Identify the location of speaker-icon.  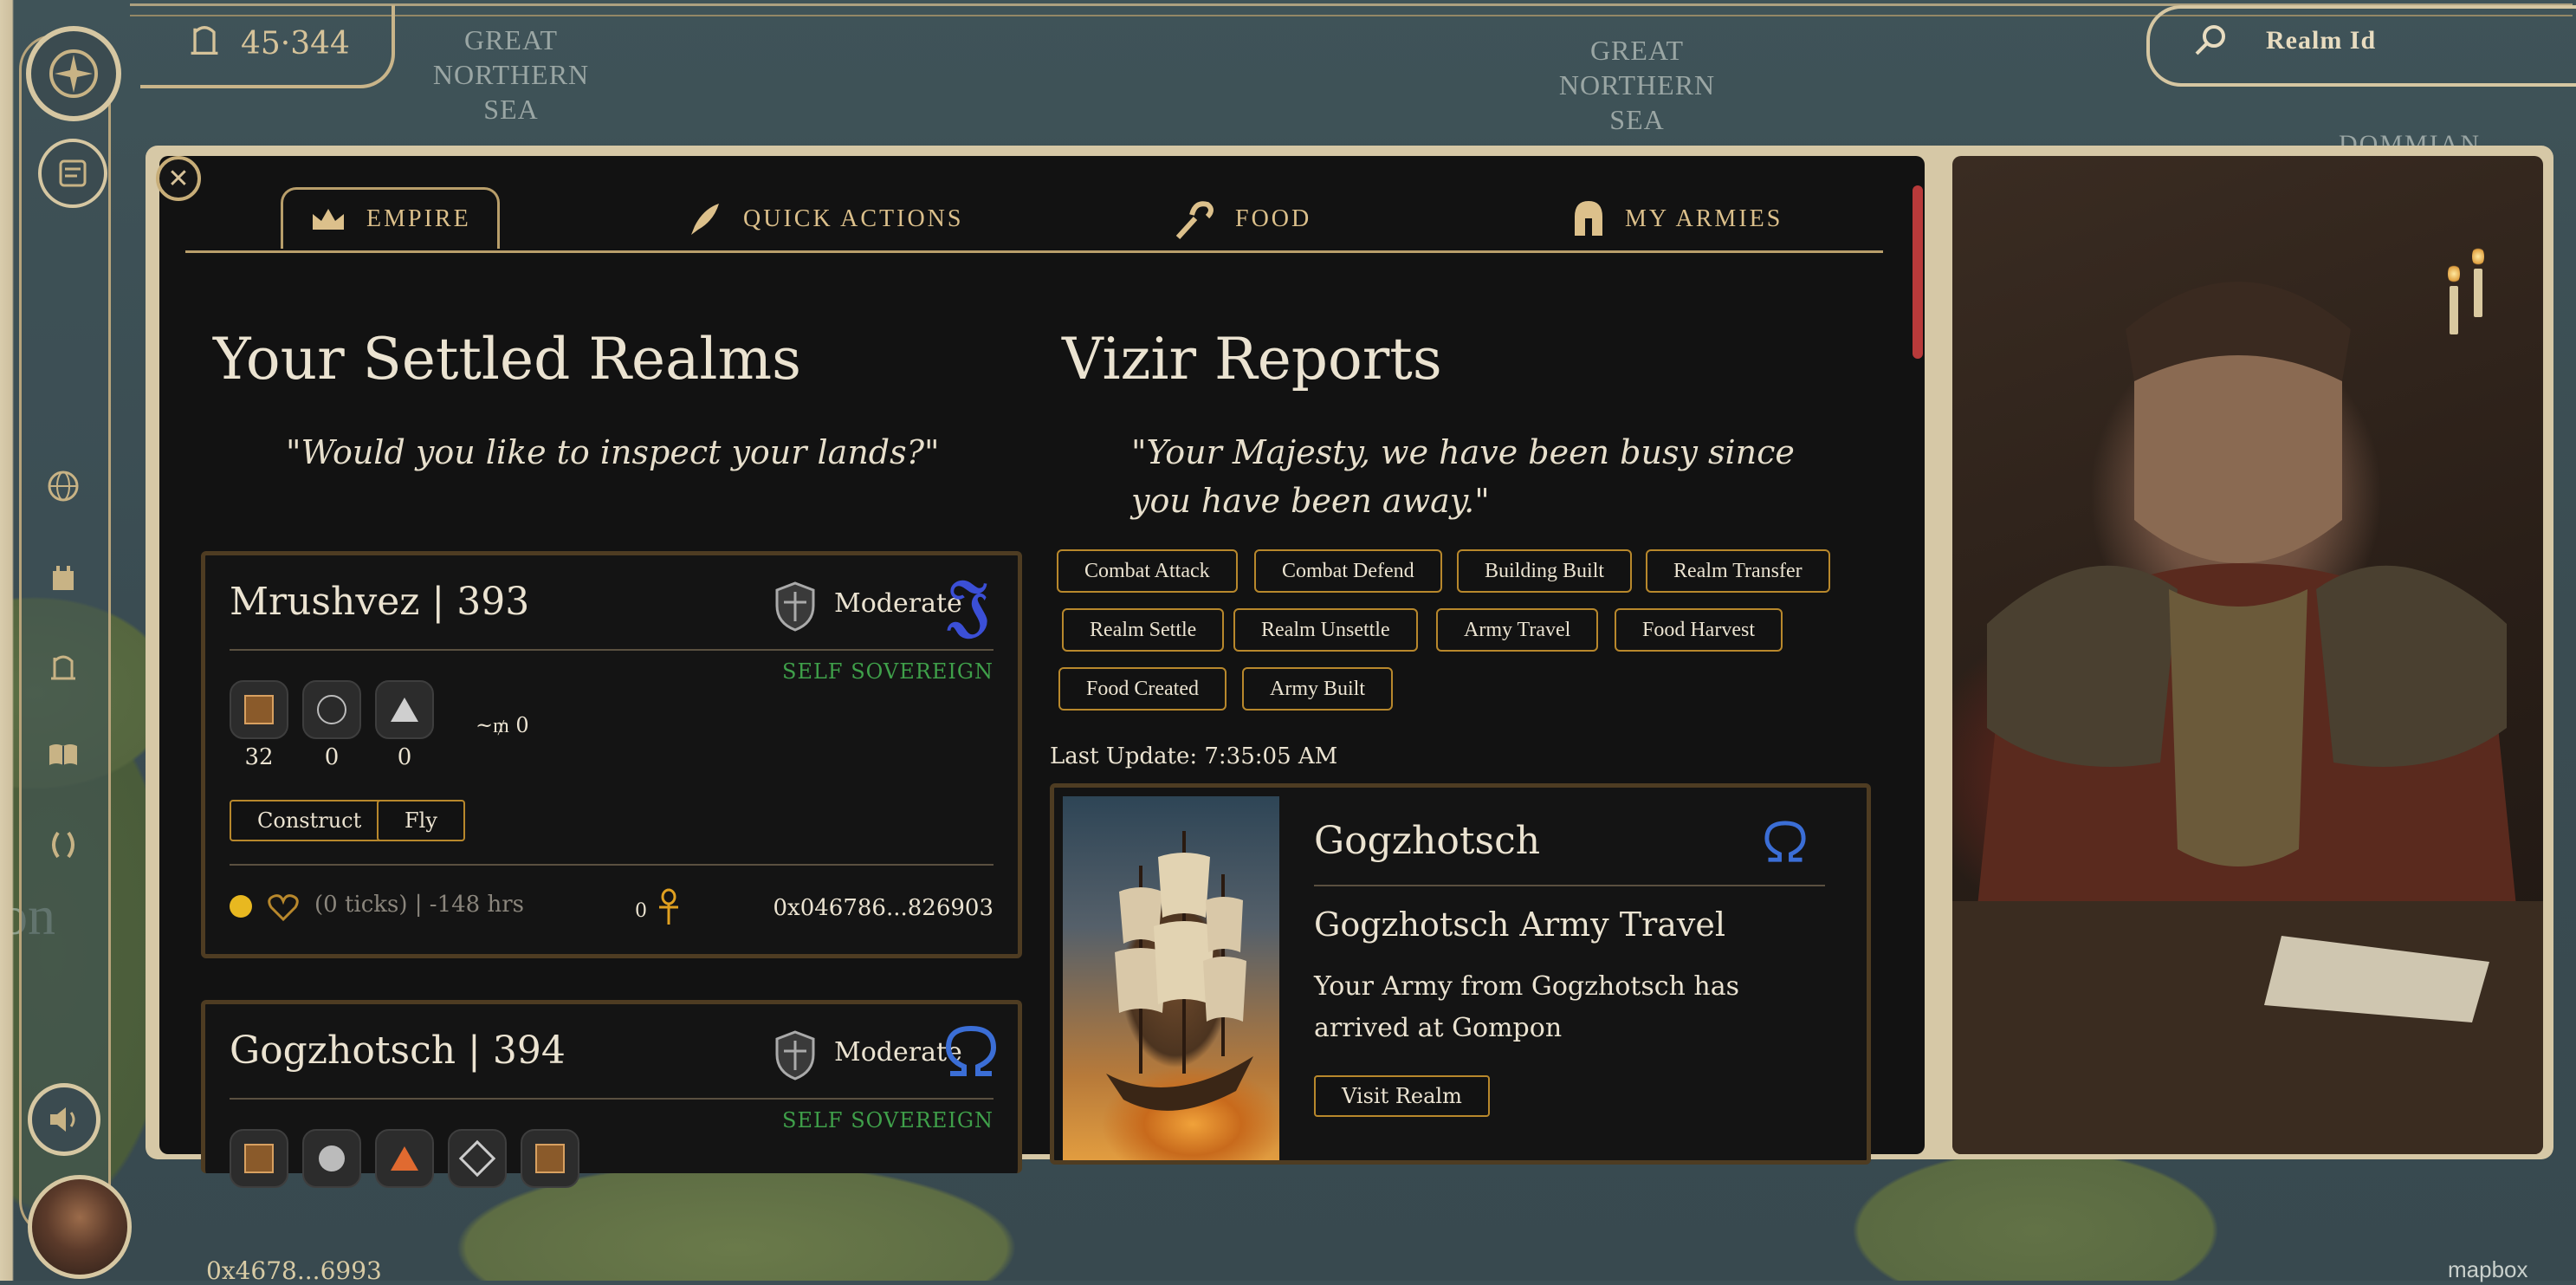
(62, 1119).